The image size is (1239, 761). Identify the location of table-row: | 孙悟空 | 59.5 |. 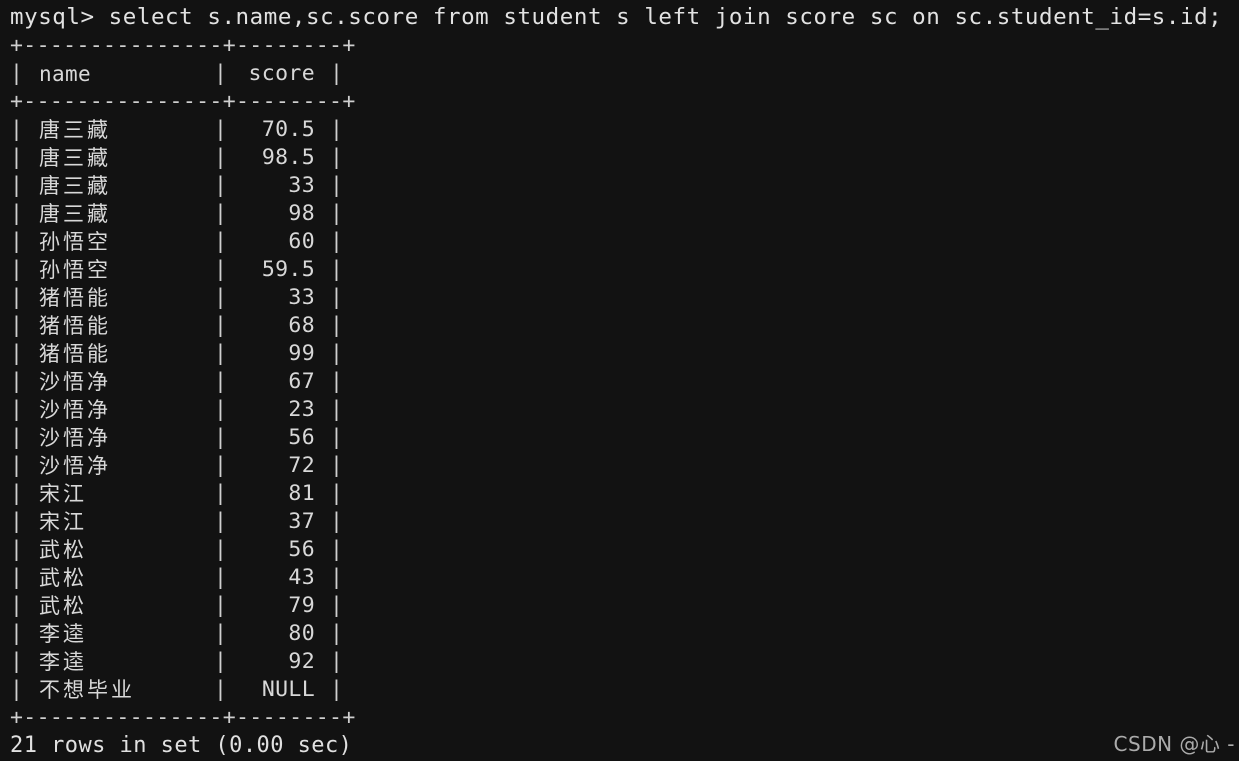
(619, 270).